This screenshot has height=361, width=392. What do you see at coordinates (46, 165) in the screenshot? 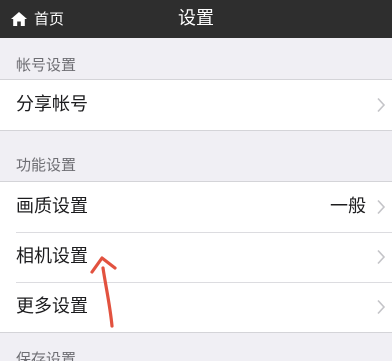
I see `section-header-function: 功能设置` at bounding box center [46, 165].